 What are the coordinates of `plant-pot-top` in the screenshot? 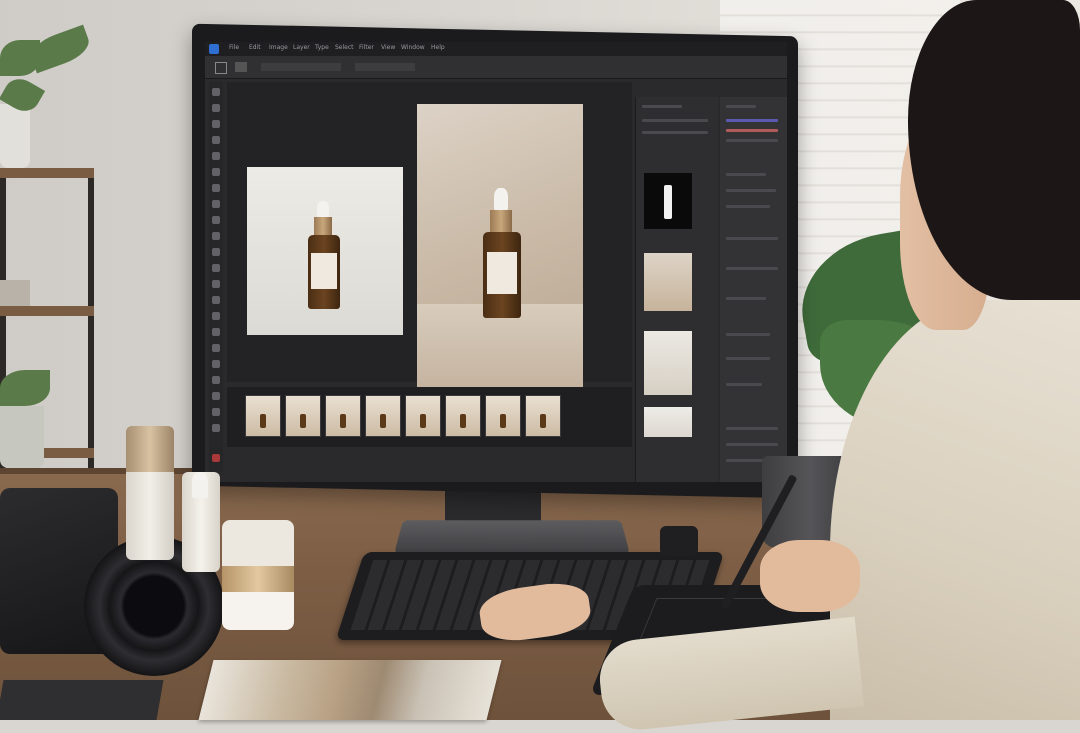 It's located at (15, 136).